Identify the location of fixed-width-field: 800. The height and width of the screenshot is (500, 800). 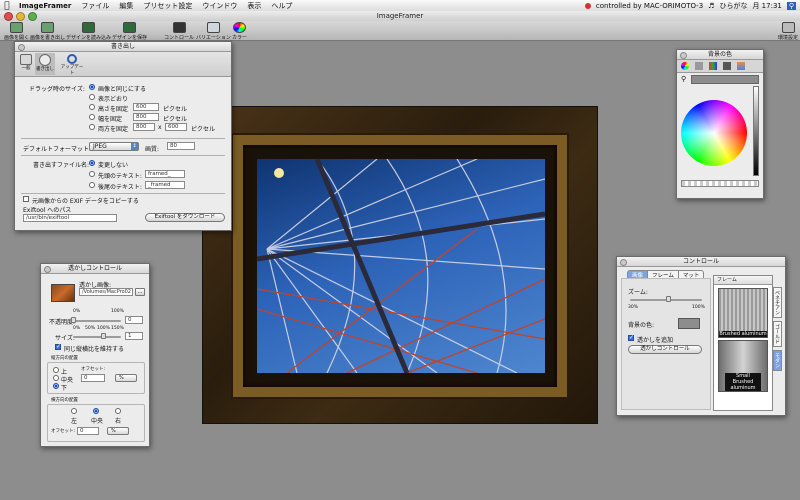
(146, 117).